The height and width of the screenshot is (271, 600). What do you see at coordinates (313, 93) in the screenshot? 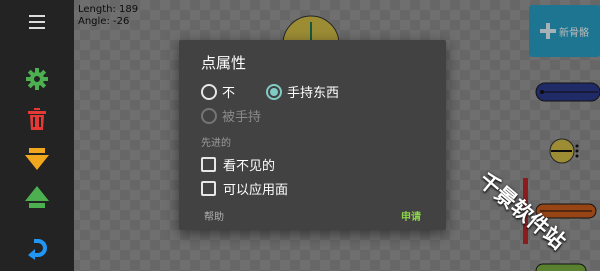
I see `option-holding-label: 手持东西` at bounding box center [313, 93].